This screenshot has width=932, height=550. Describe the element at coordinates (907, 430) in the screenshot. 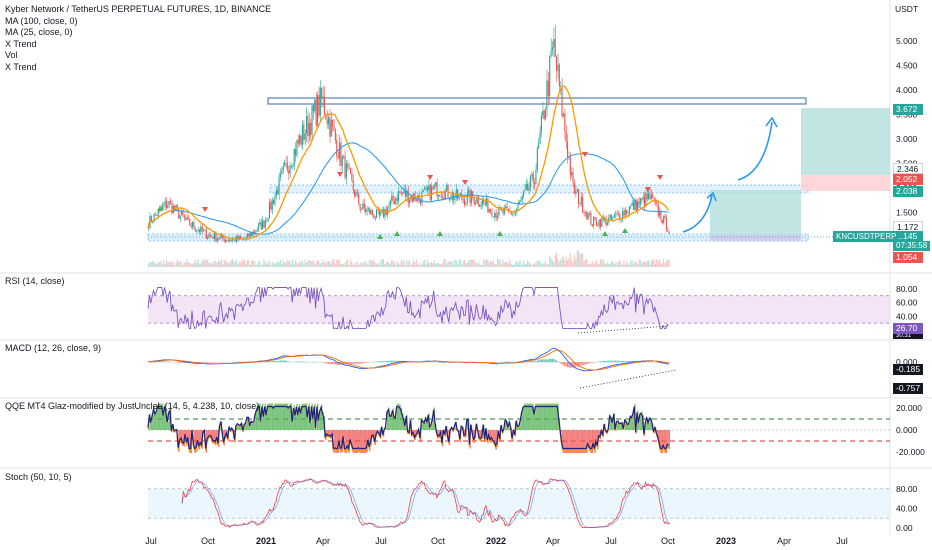

I see `qqe-tick-label: 0.000` at that location.